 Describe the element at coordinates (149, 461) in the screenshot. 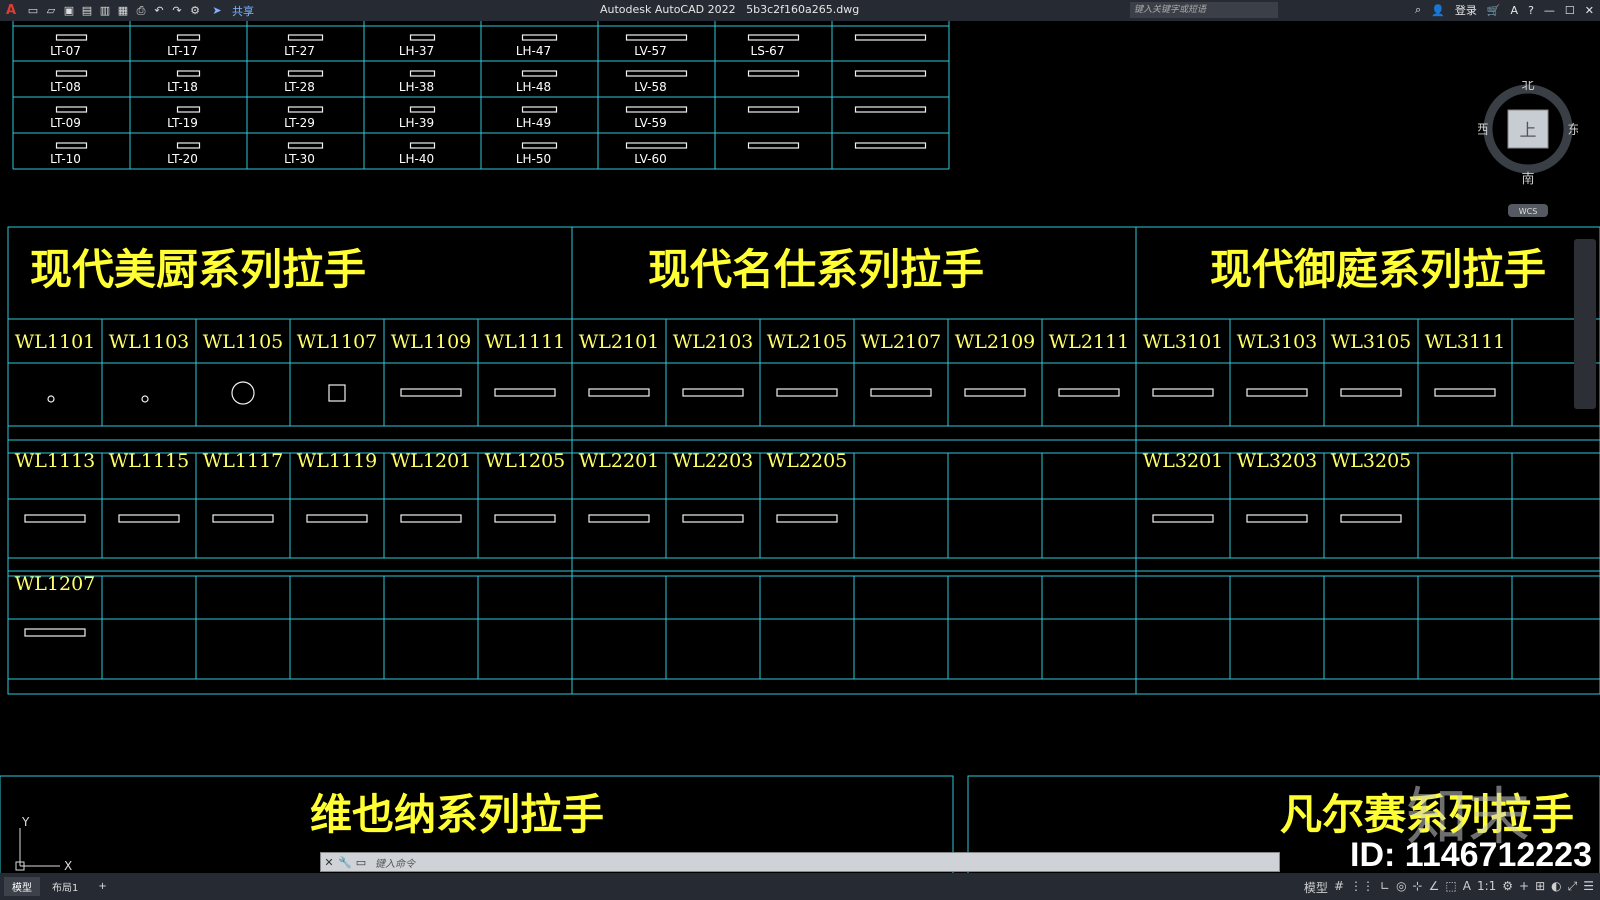

I see `product-code: WL1115` at that location.